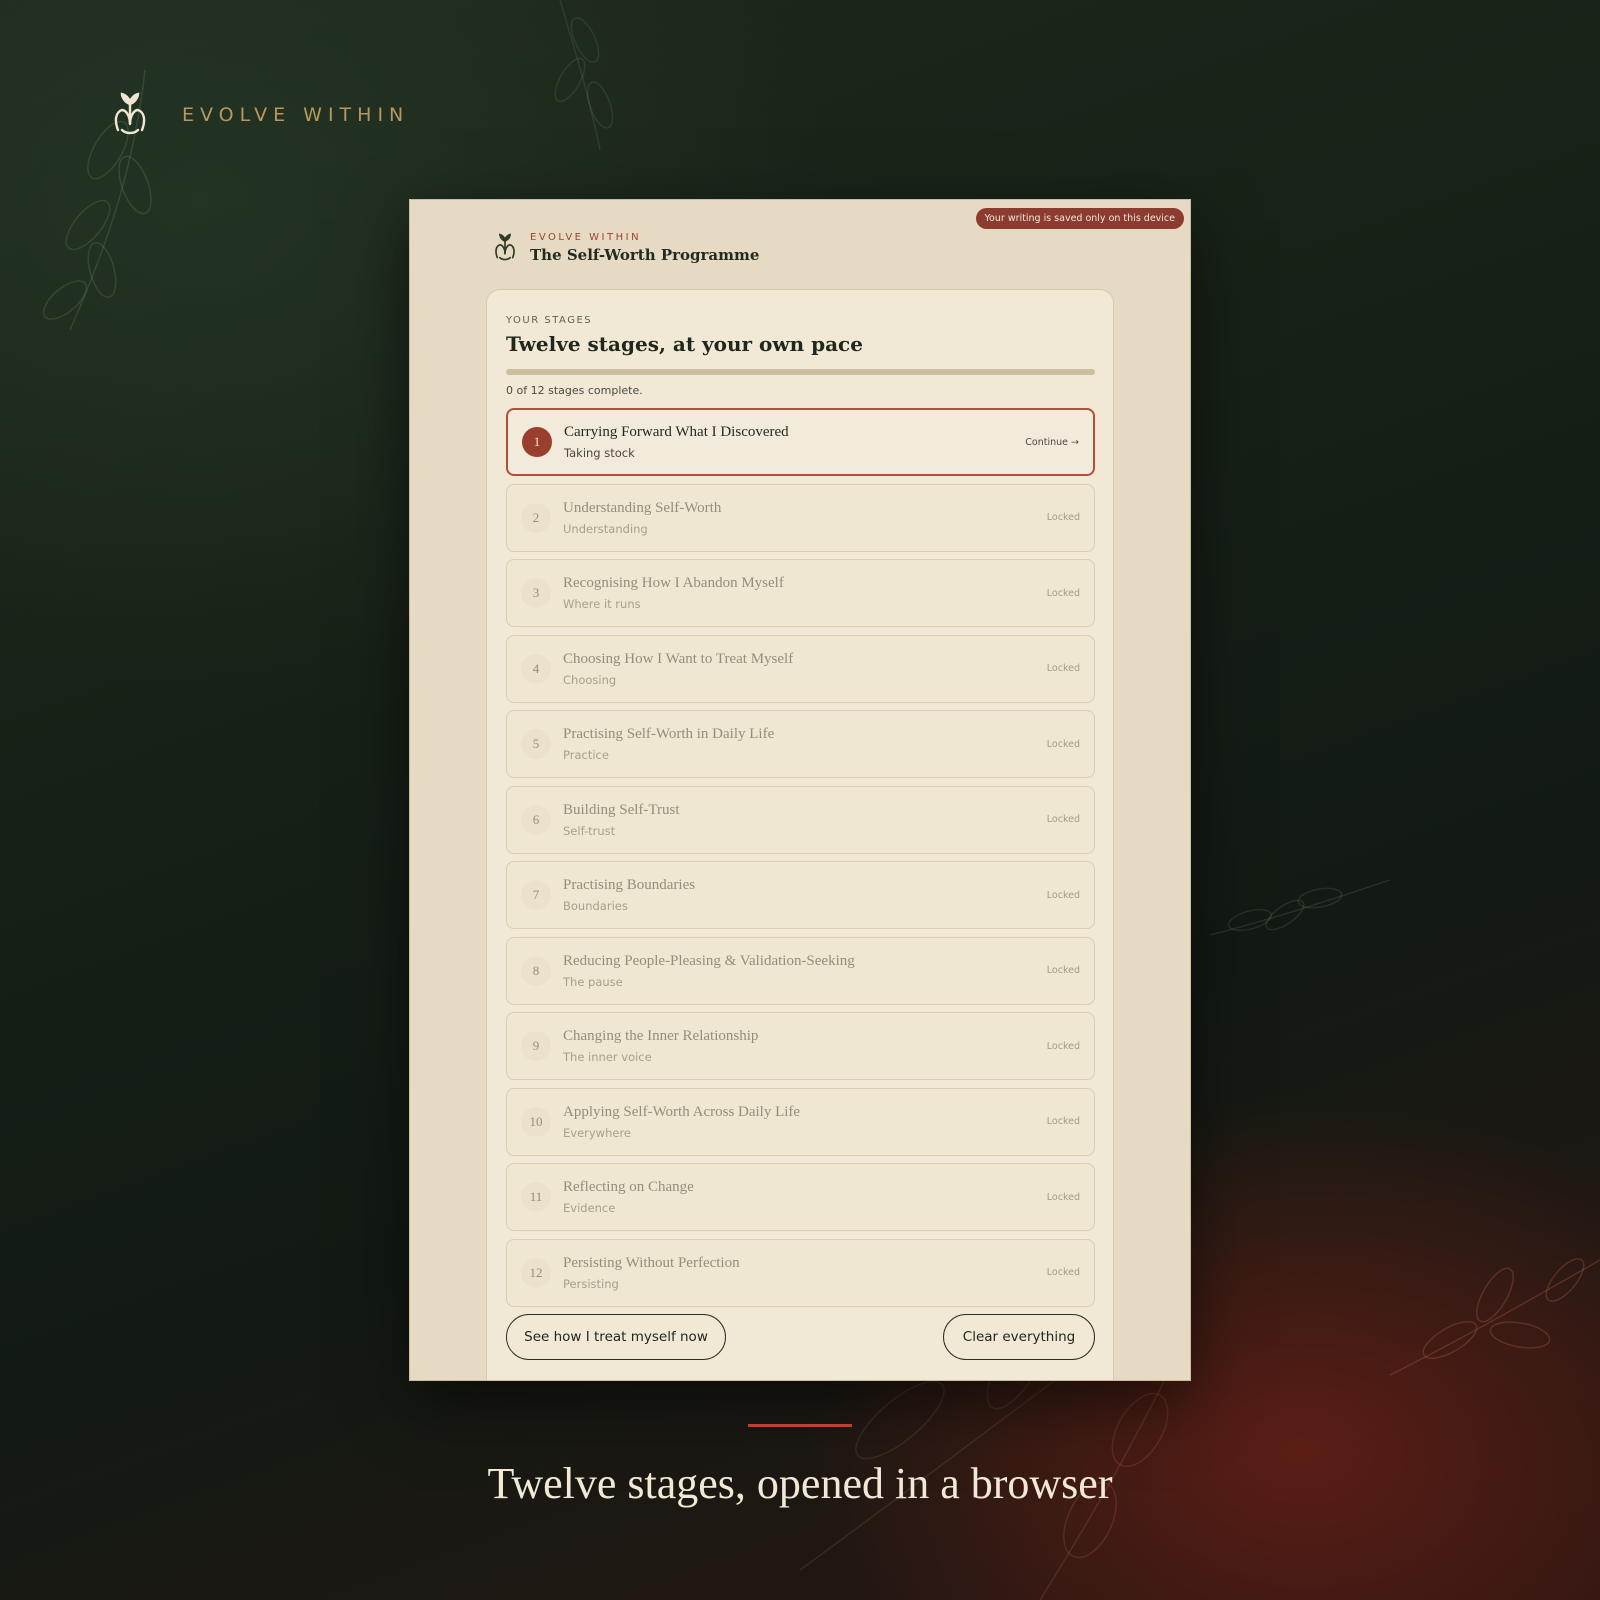 Image resolution: width=1600 pixels, height=1600 pixels. Describe the element at coordinates (536, 1197) in the screenshot. I see `stage-number: 11` at that location.